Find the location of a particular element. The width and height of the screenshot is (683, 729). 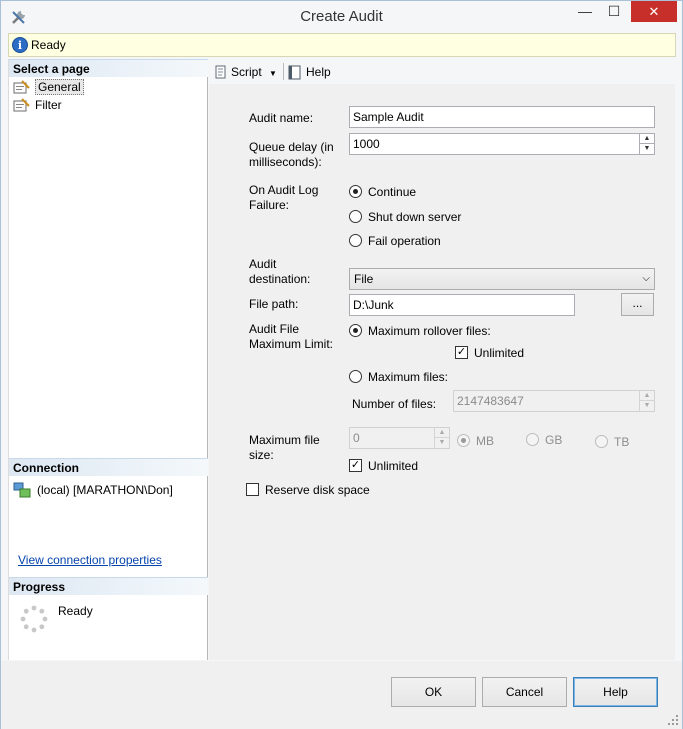

script-label: Script is located at coordinates (246, 72).